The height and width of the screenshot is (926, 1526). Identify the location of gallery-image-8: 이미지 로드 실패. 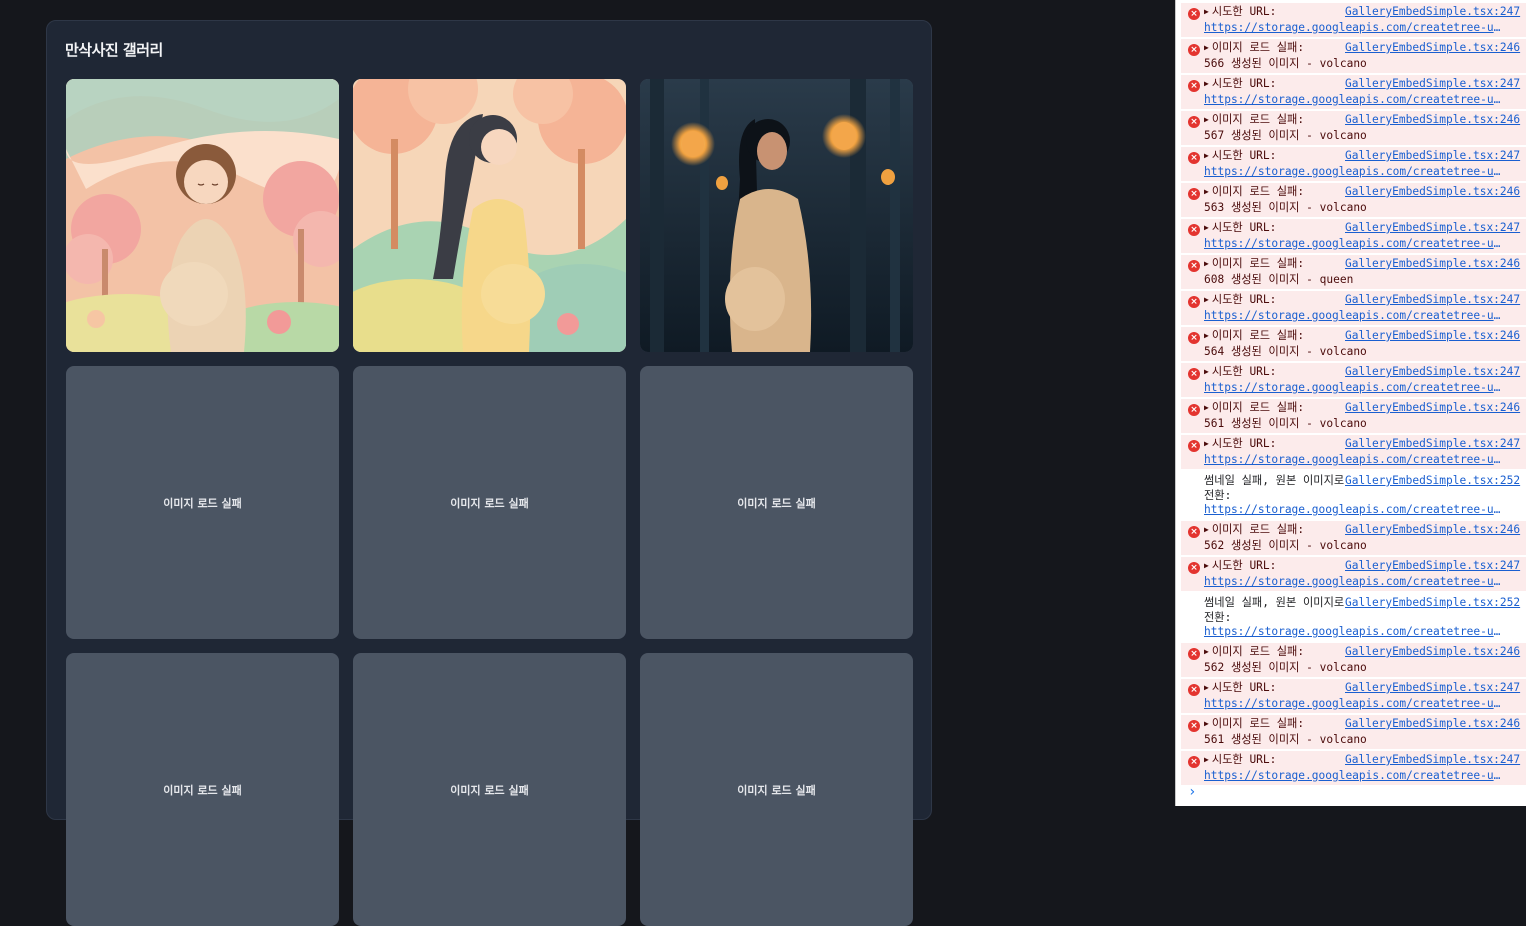
(489, 789).